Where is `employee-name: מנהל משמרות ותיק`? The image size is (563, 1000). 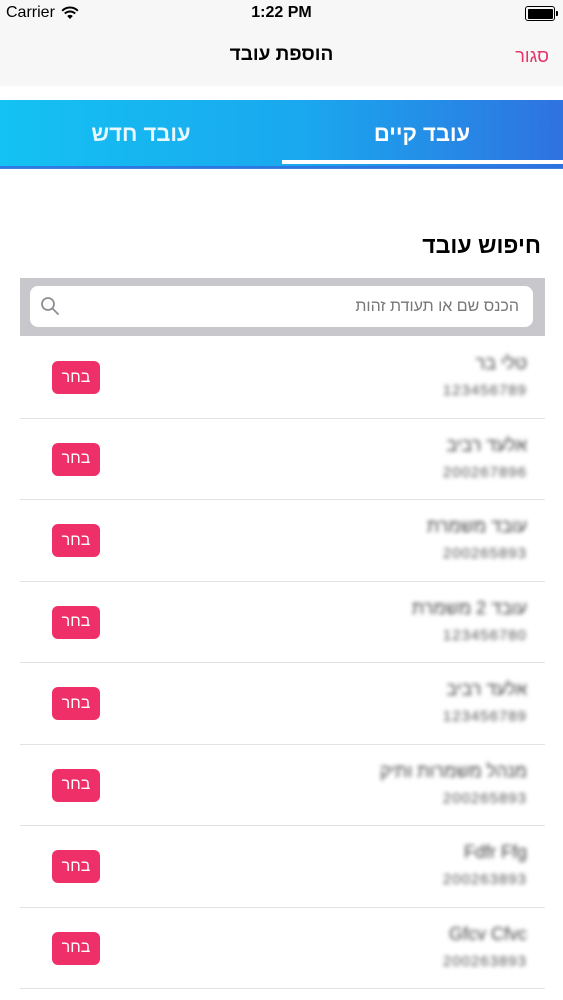 employee-name: מנהל משמרות ותיק is located at coordinates (453, 770).